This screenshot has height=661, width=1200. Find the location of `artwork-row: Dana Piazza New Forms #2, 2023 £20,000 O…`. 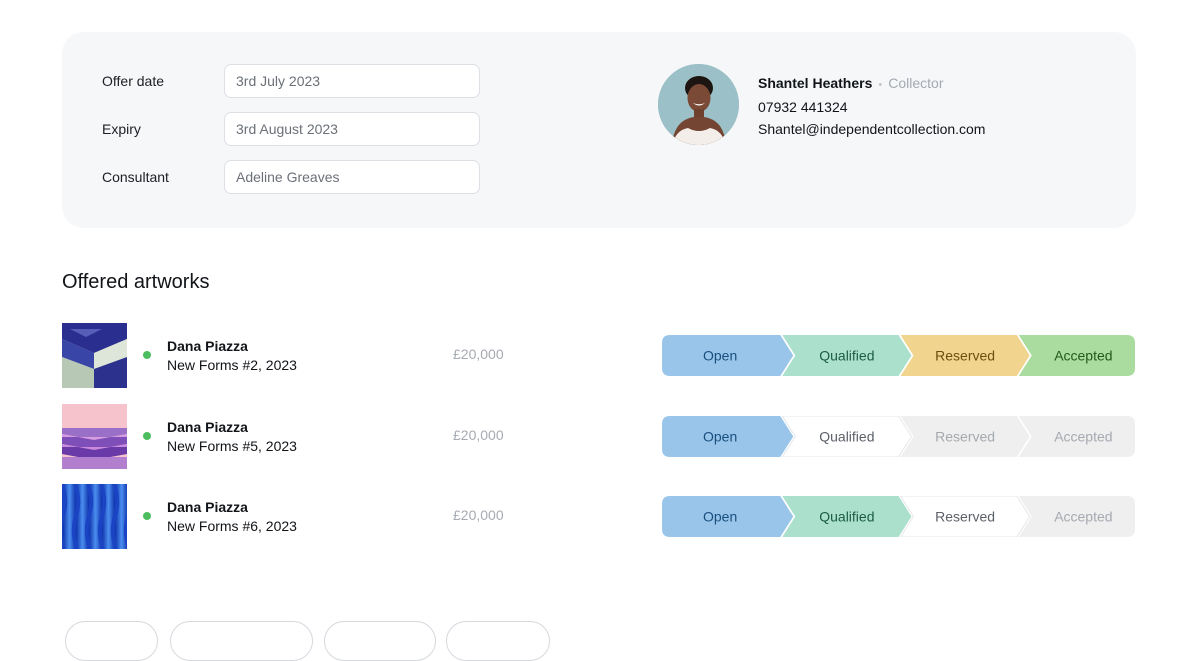

artwork-row: Dana Piazza New Forms #2, 2023 £20,000 O… is located at coordinates (599, 355).